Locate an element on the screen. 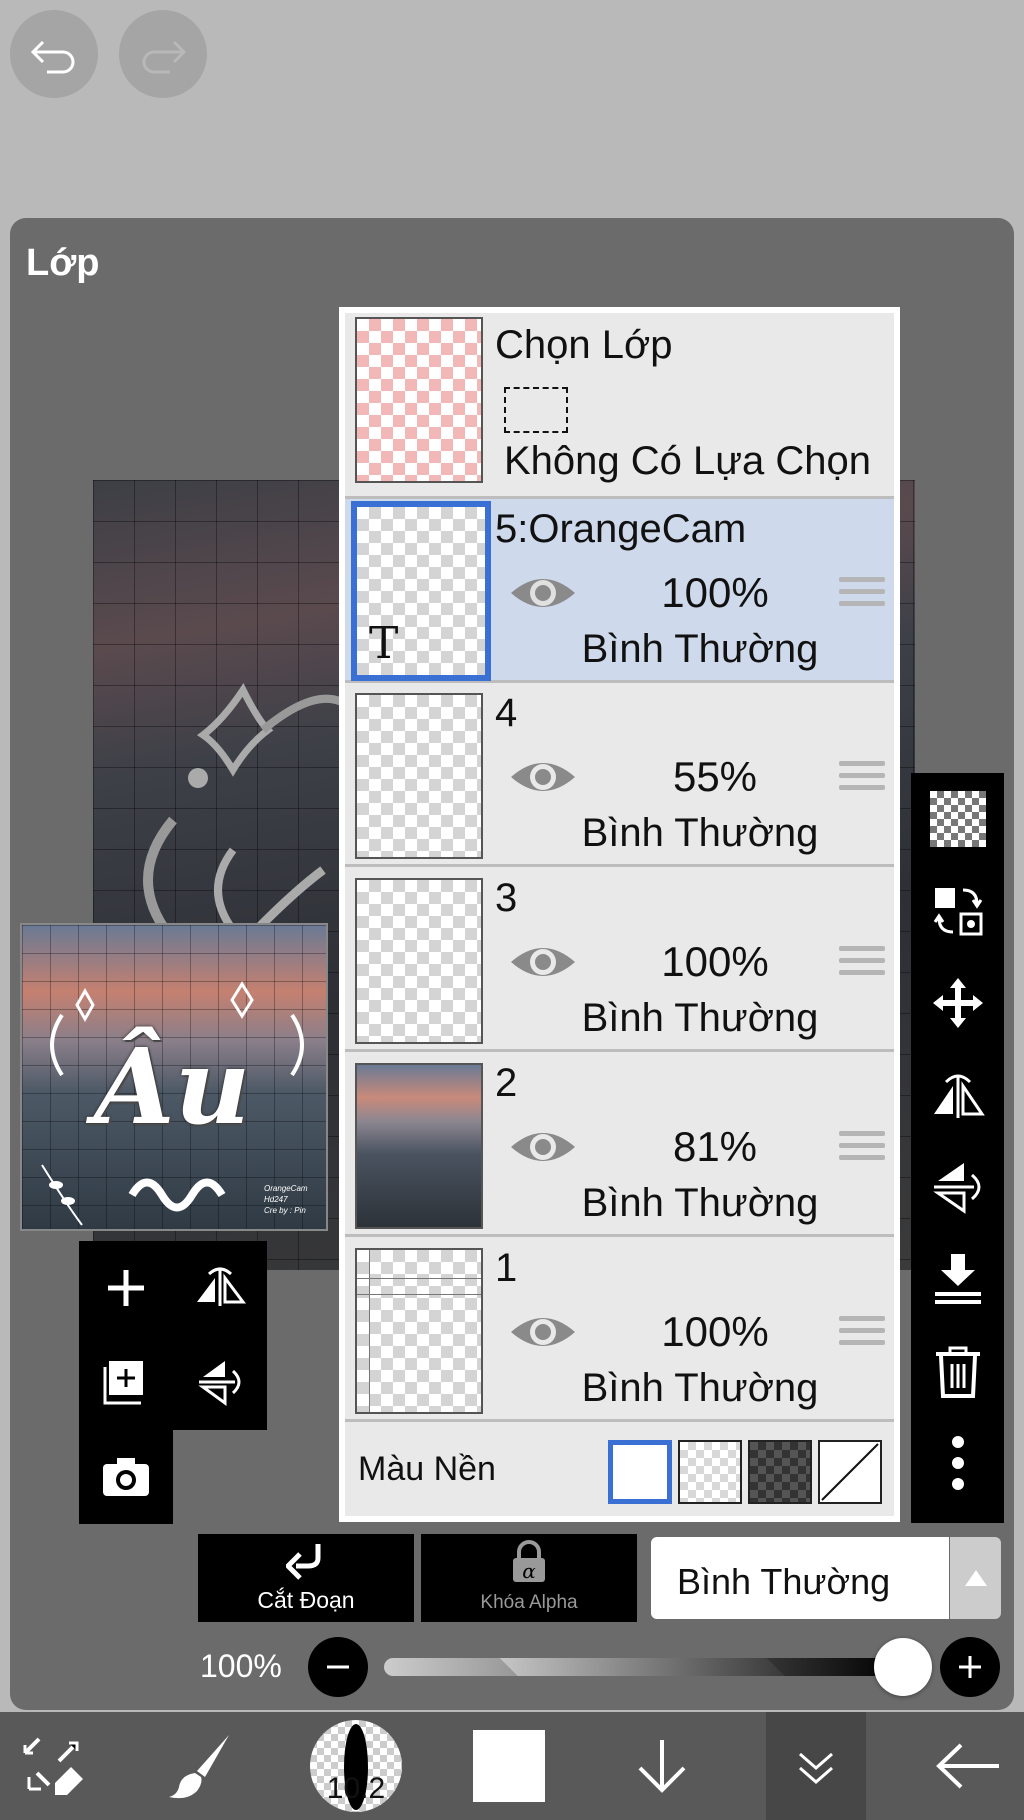 Image resolution: width=1024 pixels, height=1820 pixels. layer-2-name: 2 is located at coordinates (506, 1083).